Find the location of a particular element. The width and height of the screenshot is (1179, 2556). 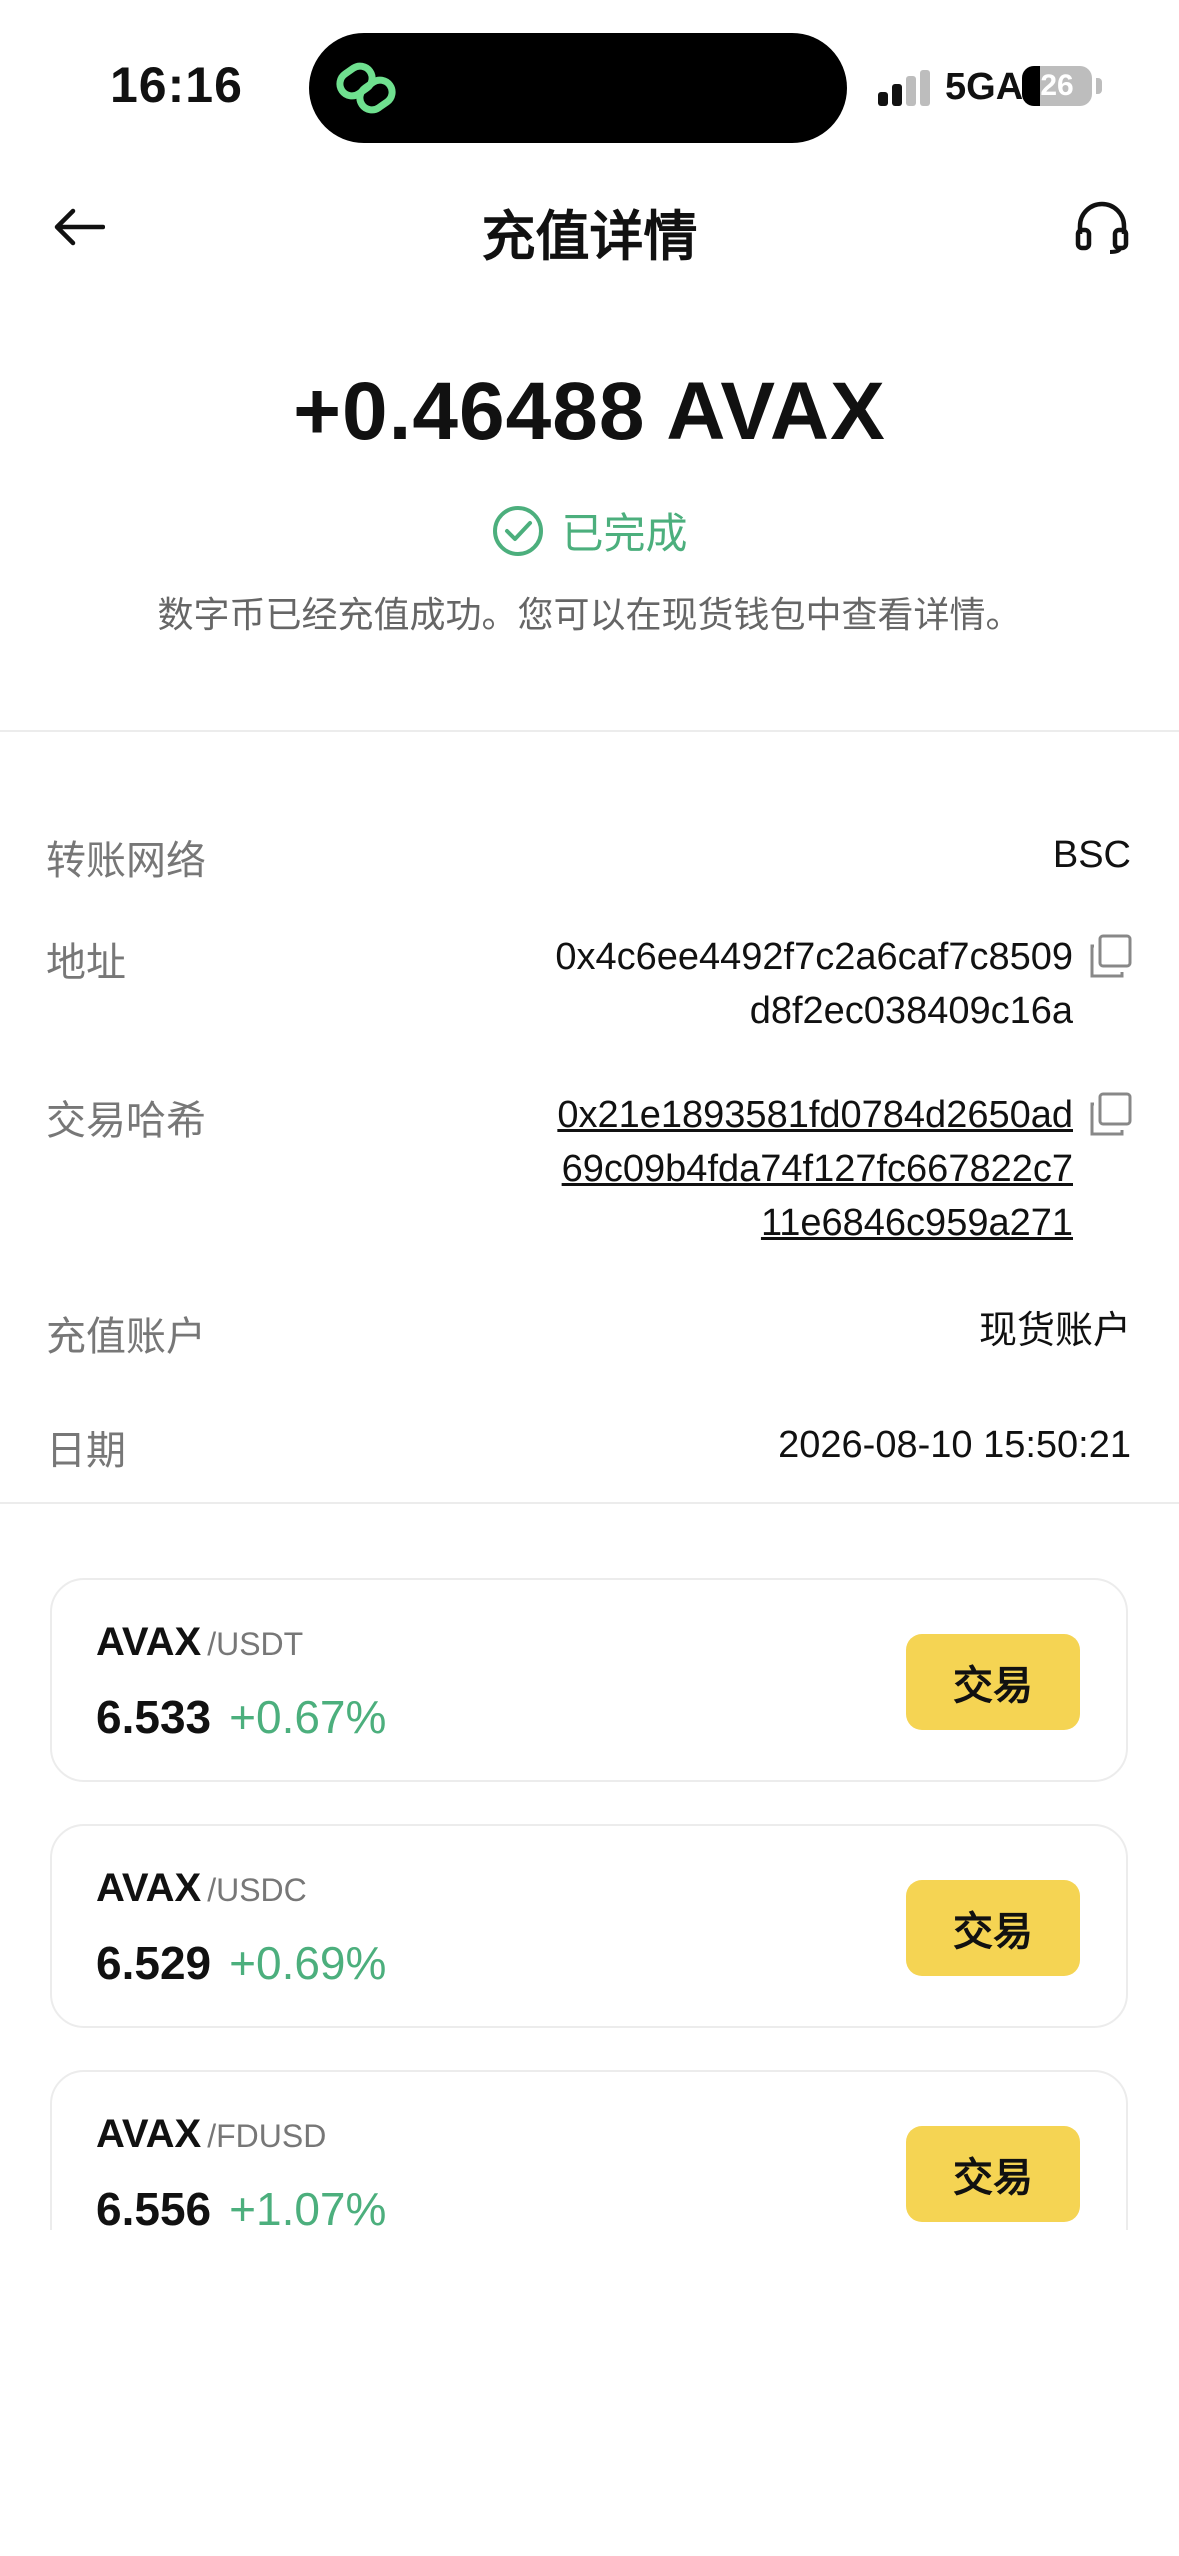

headset-icon is located at coordinates (1102, 227).